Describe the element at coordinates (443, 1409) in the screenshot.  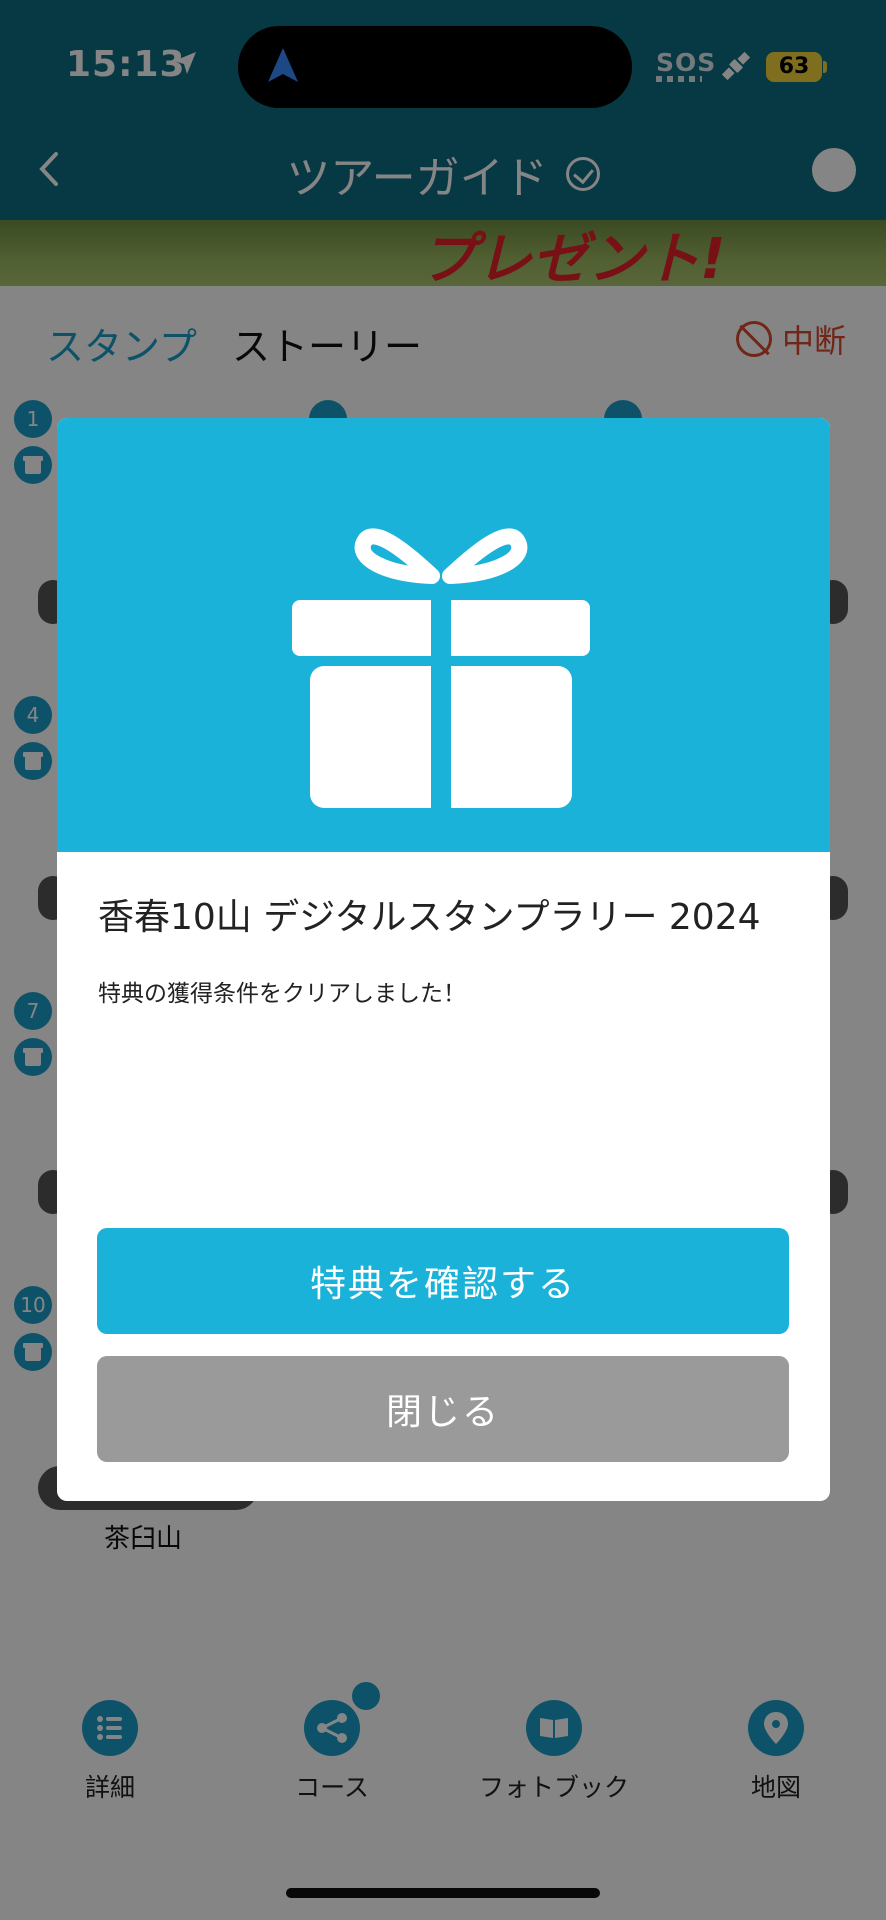
I see `close-button: 閉じる` at that location.